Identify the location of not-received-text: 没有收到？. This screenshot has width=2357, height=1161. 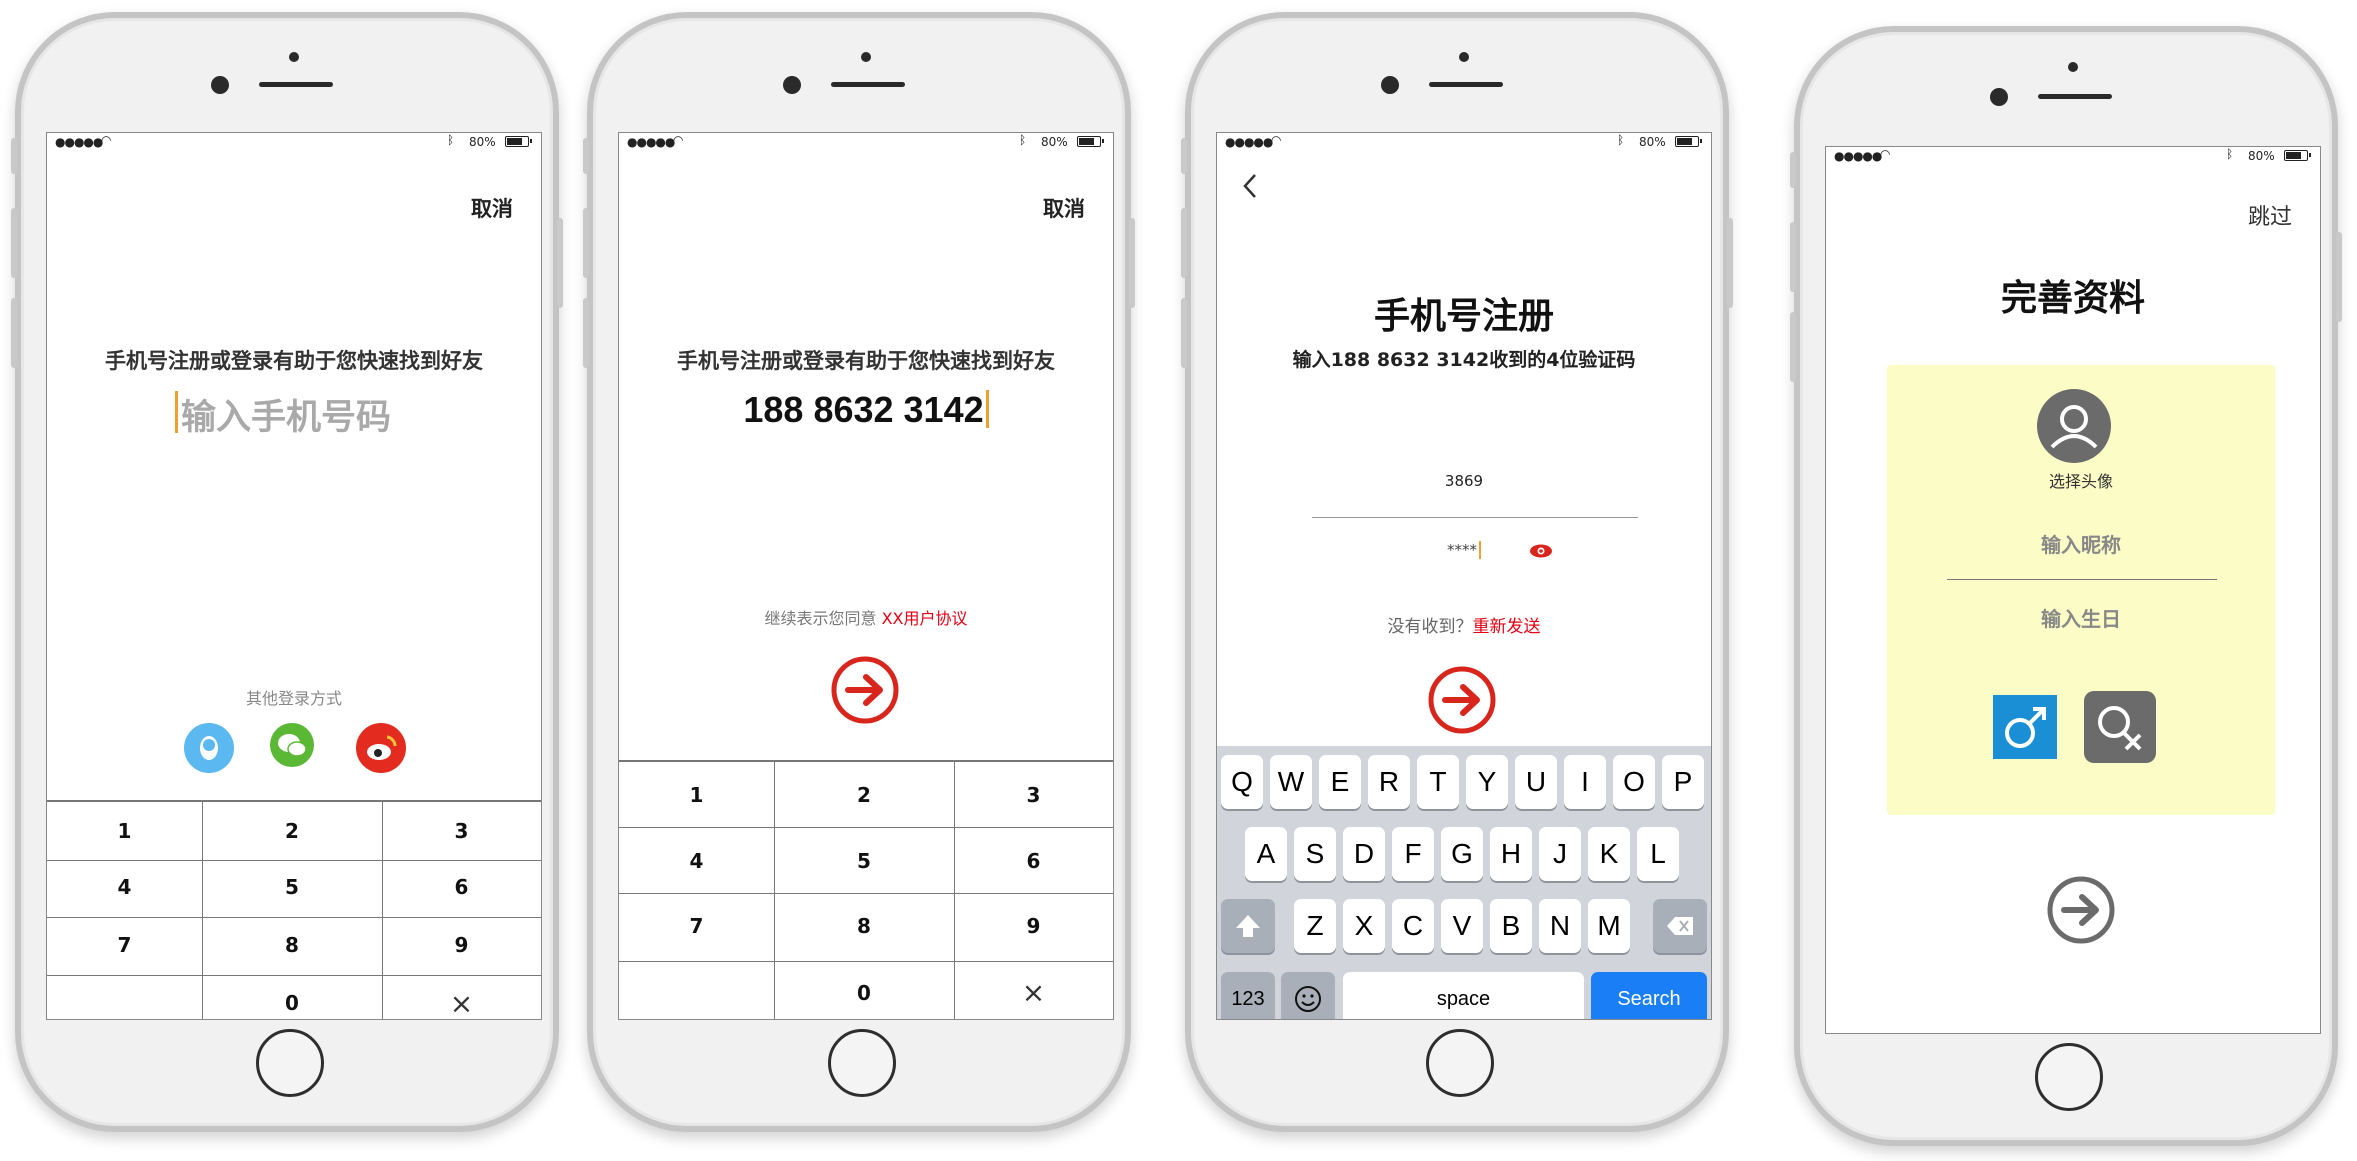
(1430, 627).